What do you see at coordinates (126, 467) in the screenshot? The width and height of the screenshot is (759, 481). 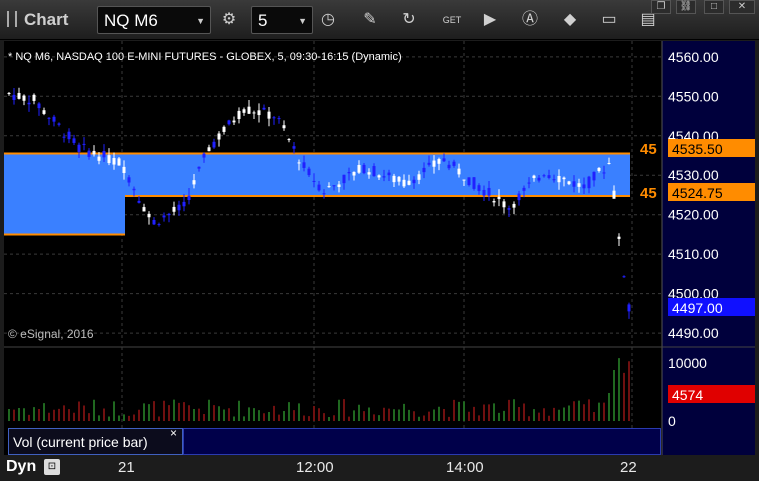 I see `time-label-21: 21` at bounding box center [126, 467].